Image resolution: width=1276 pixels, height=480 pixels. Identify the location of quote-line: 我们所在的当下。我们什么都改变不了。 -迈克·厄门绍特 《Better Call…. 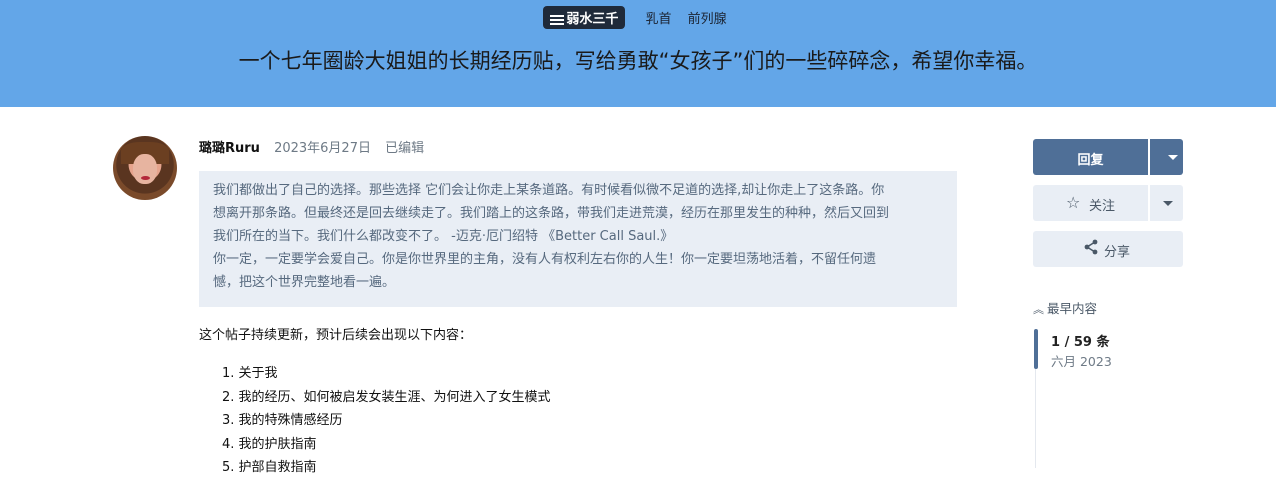
(443, 236).